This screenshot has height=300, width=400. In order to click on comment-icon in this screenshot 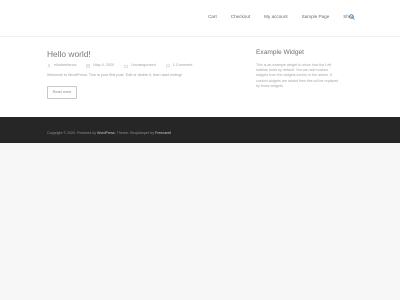, I will do `click(167, 66)`.